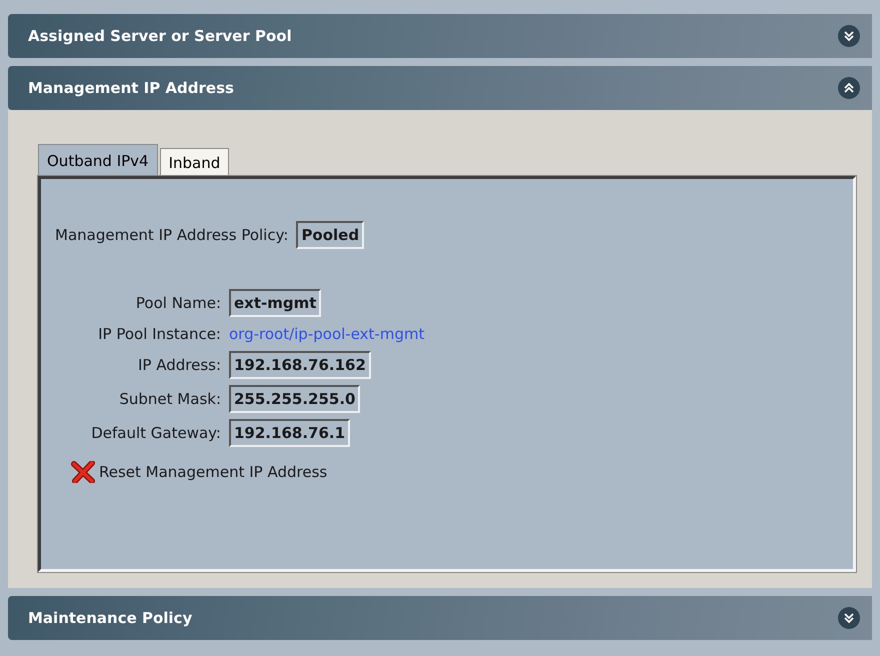 This screenshot has height=656, width=880. What do you see at coordinates (83, 472) in the screenshot?
I see `delete-icon` at bounding box center [83, 472].